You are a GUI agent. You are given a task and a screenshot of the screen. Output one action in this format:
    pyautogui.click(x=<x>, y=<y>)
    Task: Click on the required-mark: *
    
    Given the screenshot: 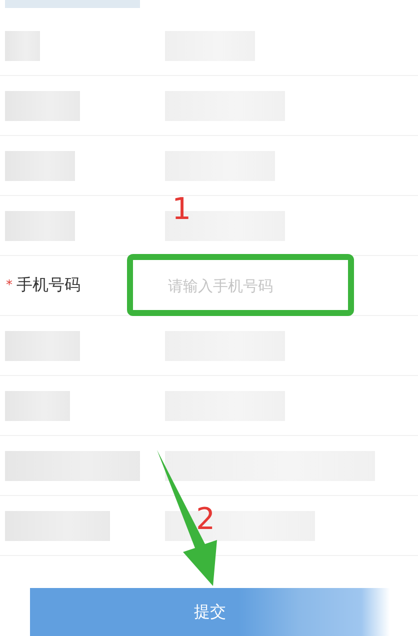 What is the action you would take?
    pyautogui.click(x=9, y=285)
    